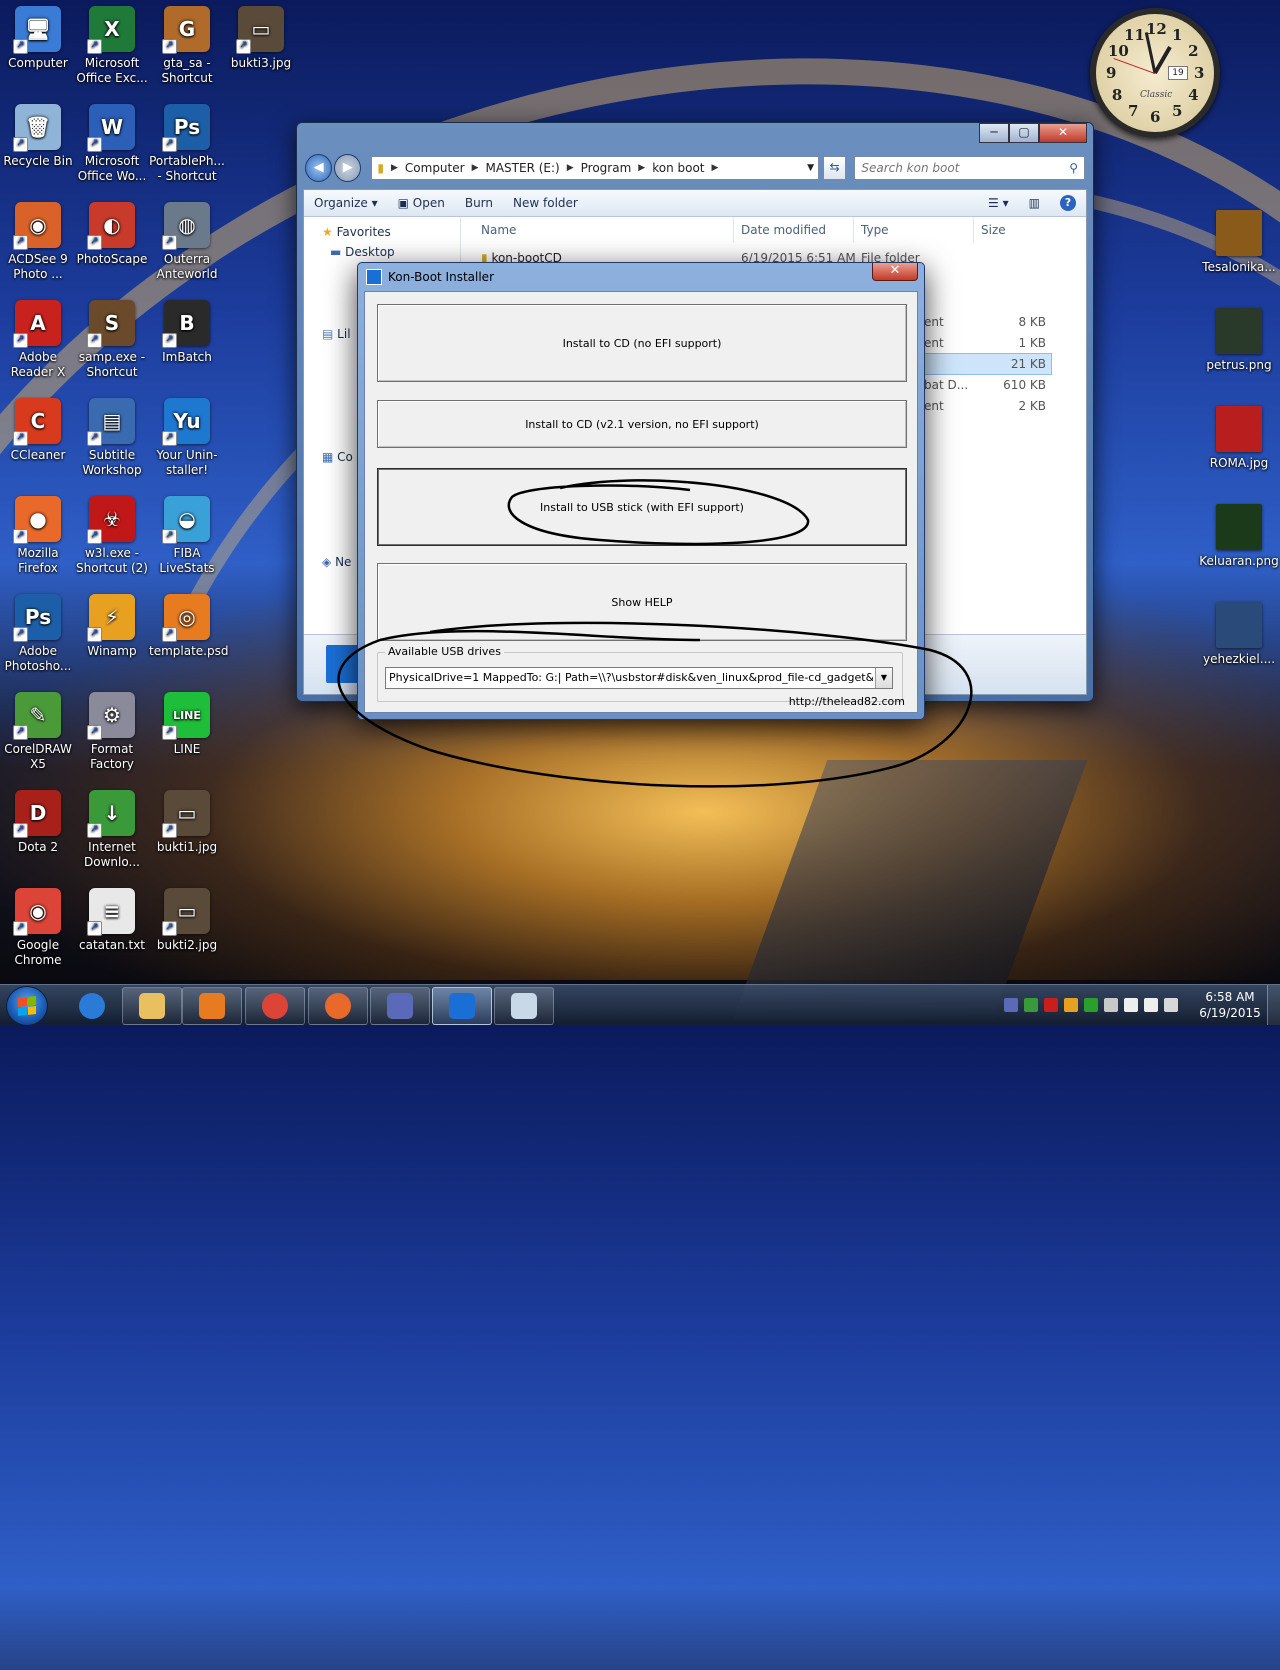 This screenshot has height=1670, width=1280. Describe the element at coordinates (27, 1006) in the screenshot. I see `start-button` at that location.